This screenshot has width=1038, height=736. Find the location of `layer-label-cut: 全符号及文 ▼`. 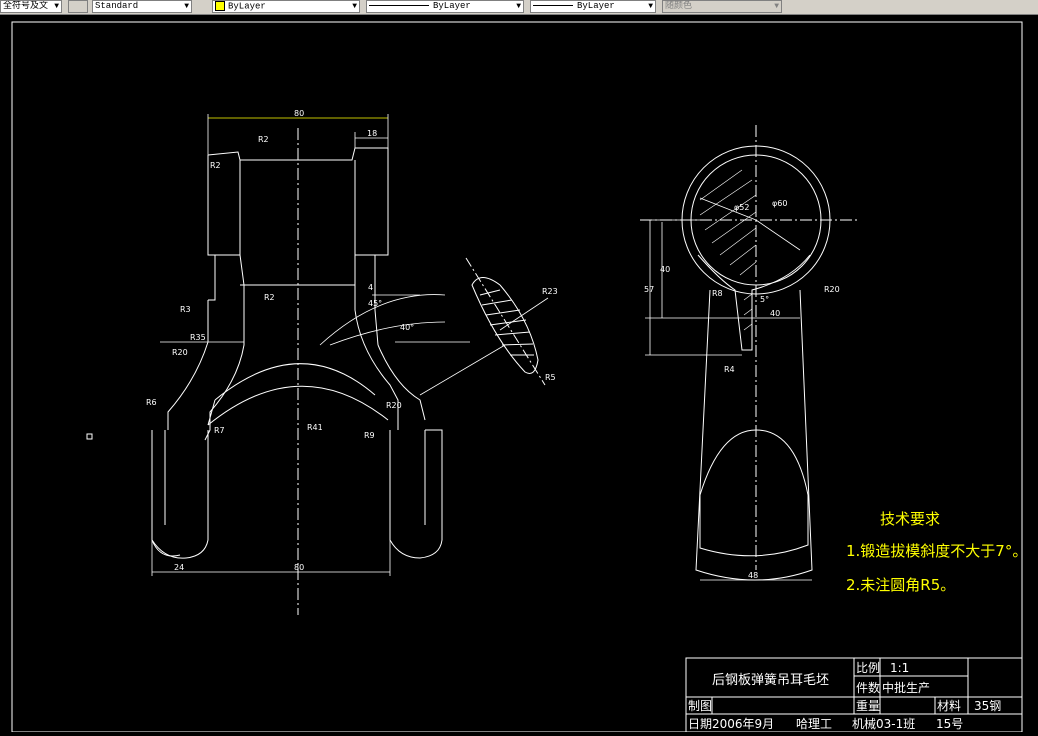

layer-label-cut: 全符号及文 ▼ is located at coordinates (31, 6).